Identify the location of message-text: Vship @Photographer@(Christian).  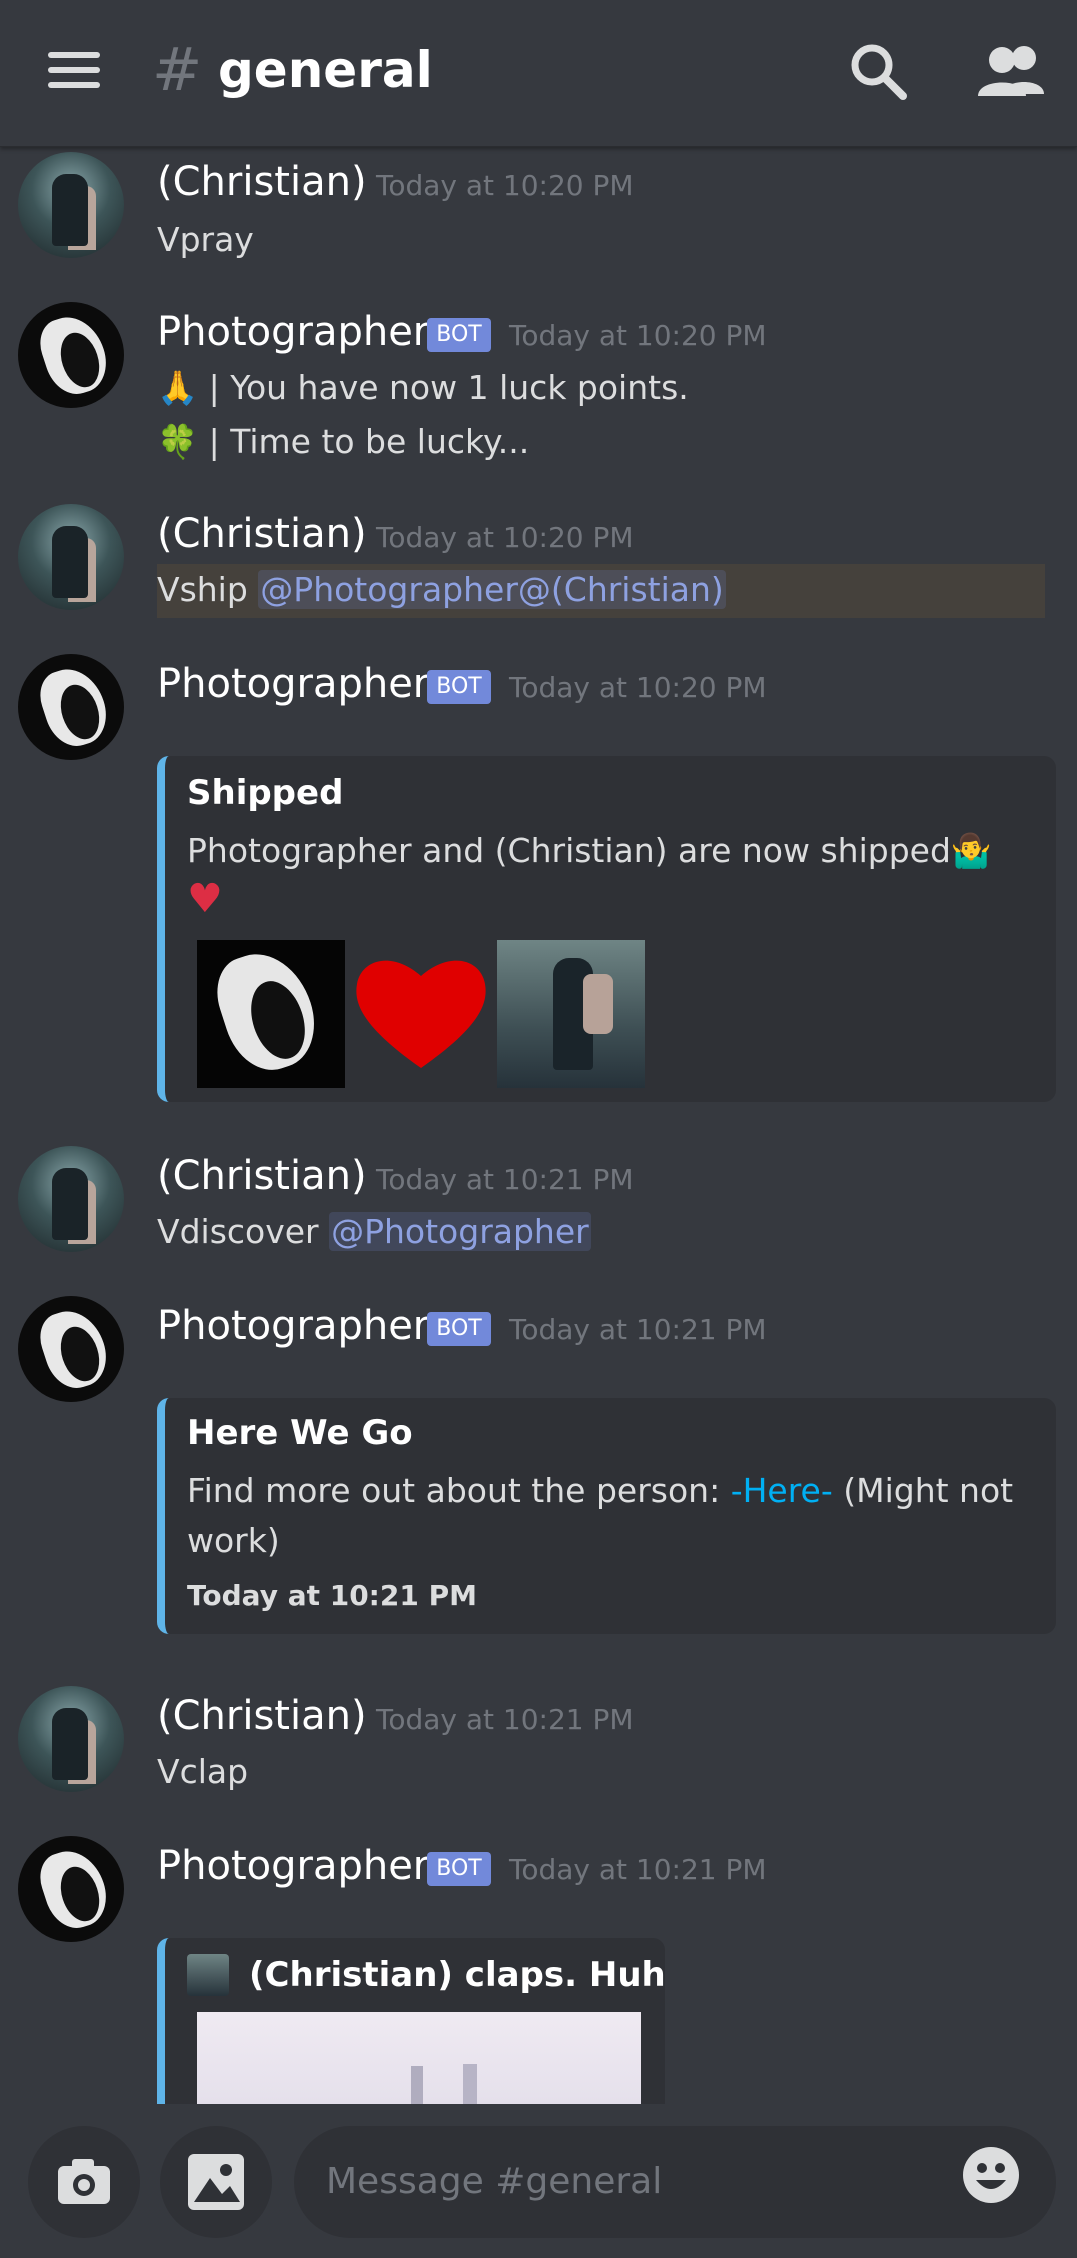
(441, 589).